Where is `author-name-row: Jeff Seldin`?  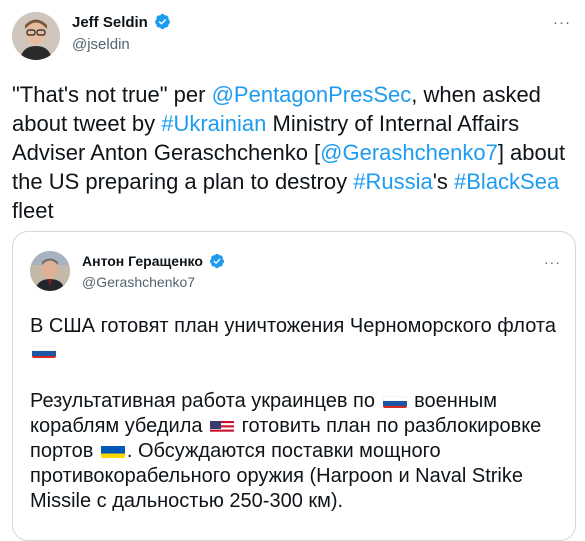 author-name-row: Jeff Seldin is located at coordinates (121, 22).